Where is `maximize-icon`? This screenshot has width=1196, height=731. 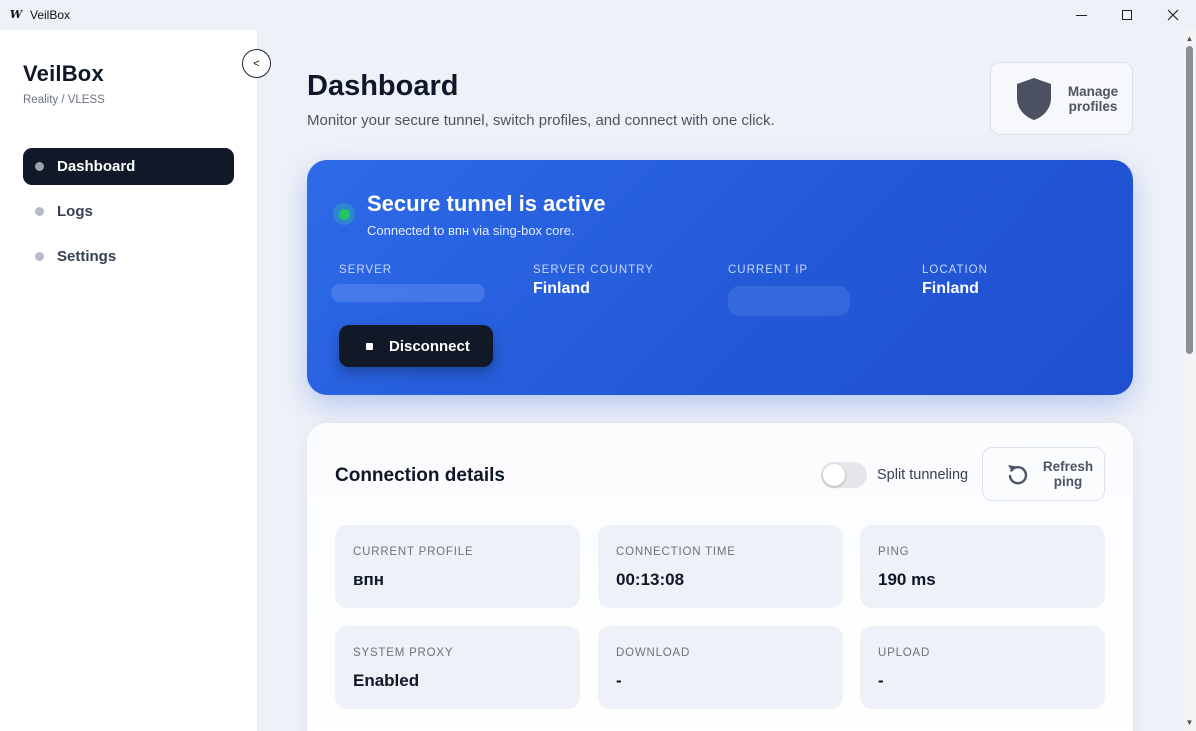 maximize-icon is located at coordinates (1127, 15).